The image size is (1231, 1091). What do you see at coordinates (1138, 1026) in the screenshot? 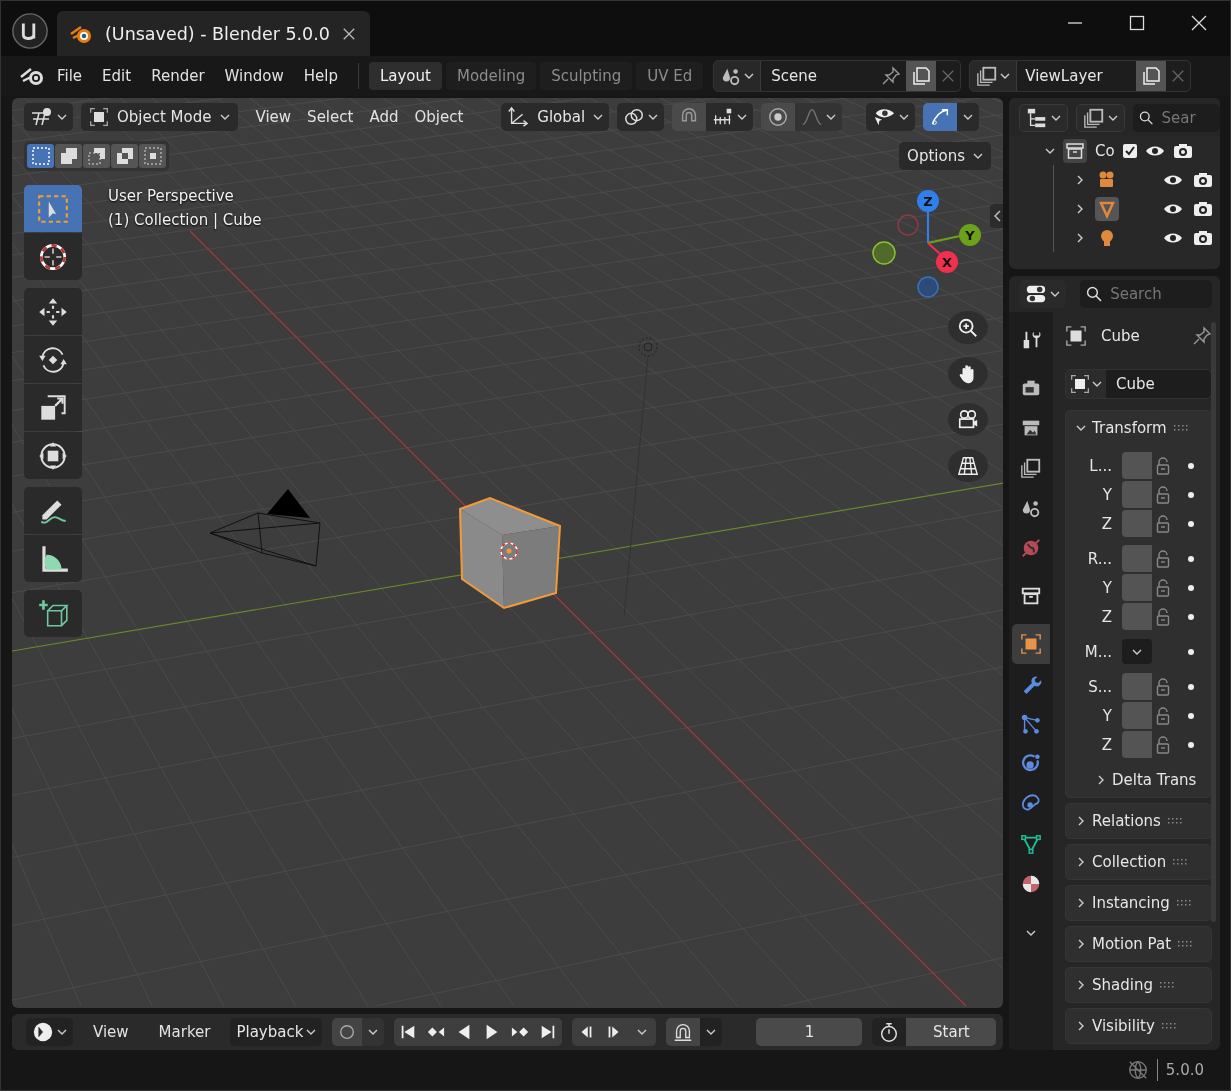
I see `section-header: Visibility` at bounding box center [1138, 1026].